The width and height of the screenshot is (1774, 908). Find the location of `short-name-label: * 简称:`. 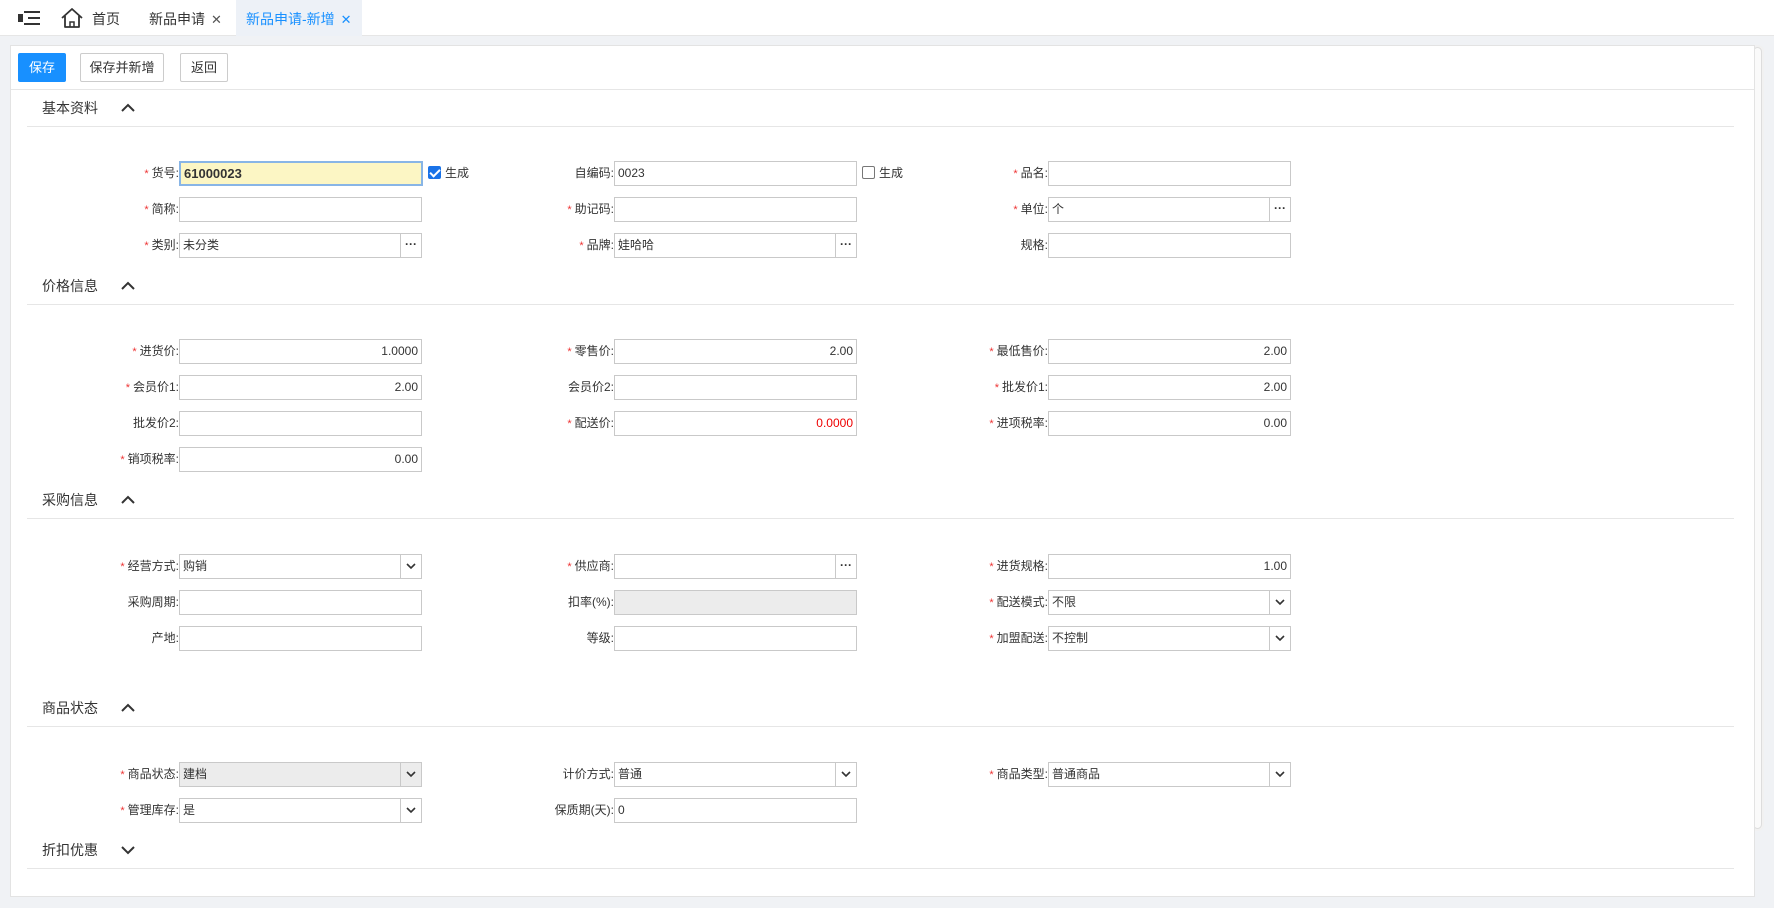

short-name-label: * 简称: is located at coordinates (161, 209).